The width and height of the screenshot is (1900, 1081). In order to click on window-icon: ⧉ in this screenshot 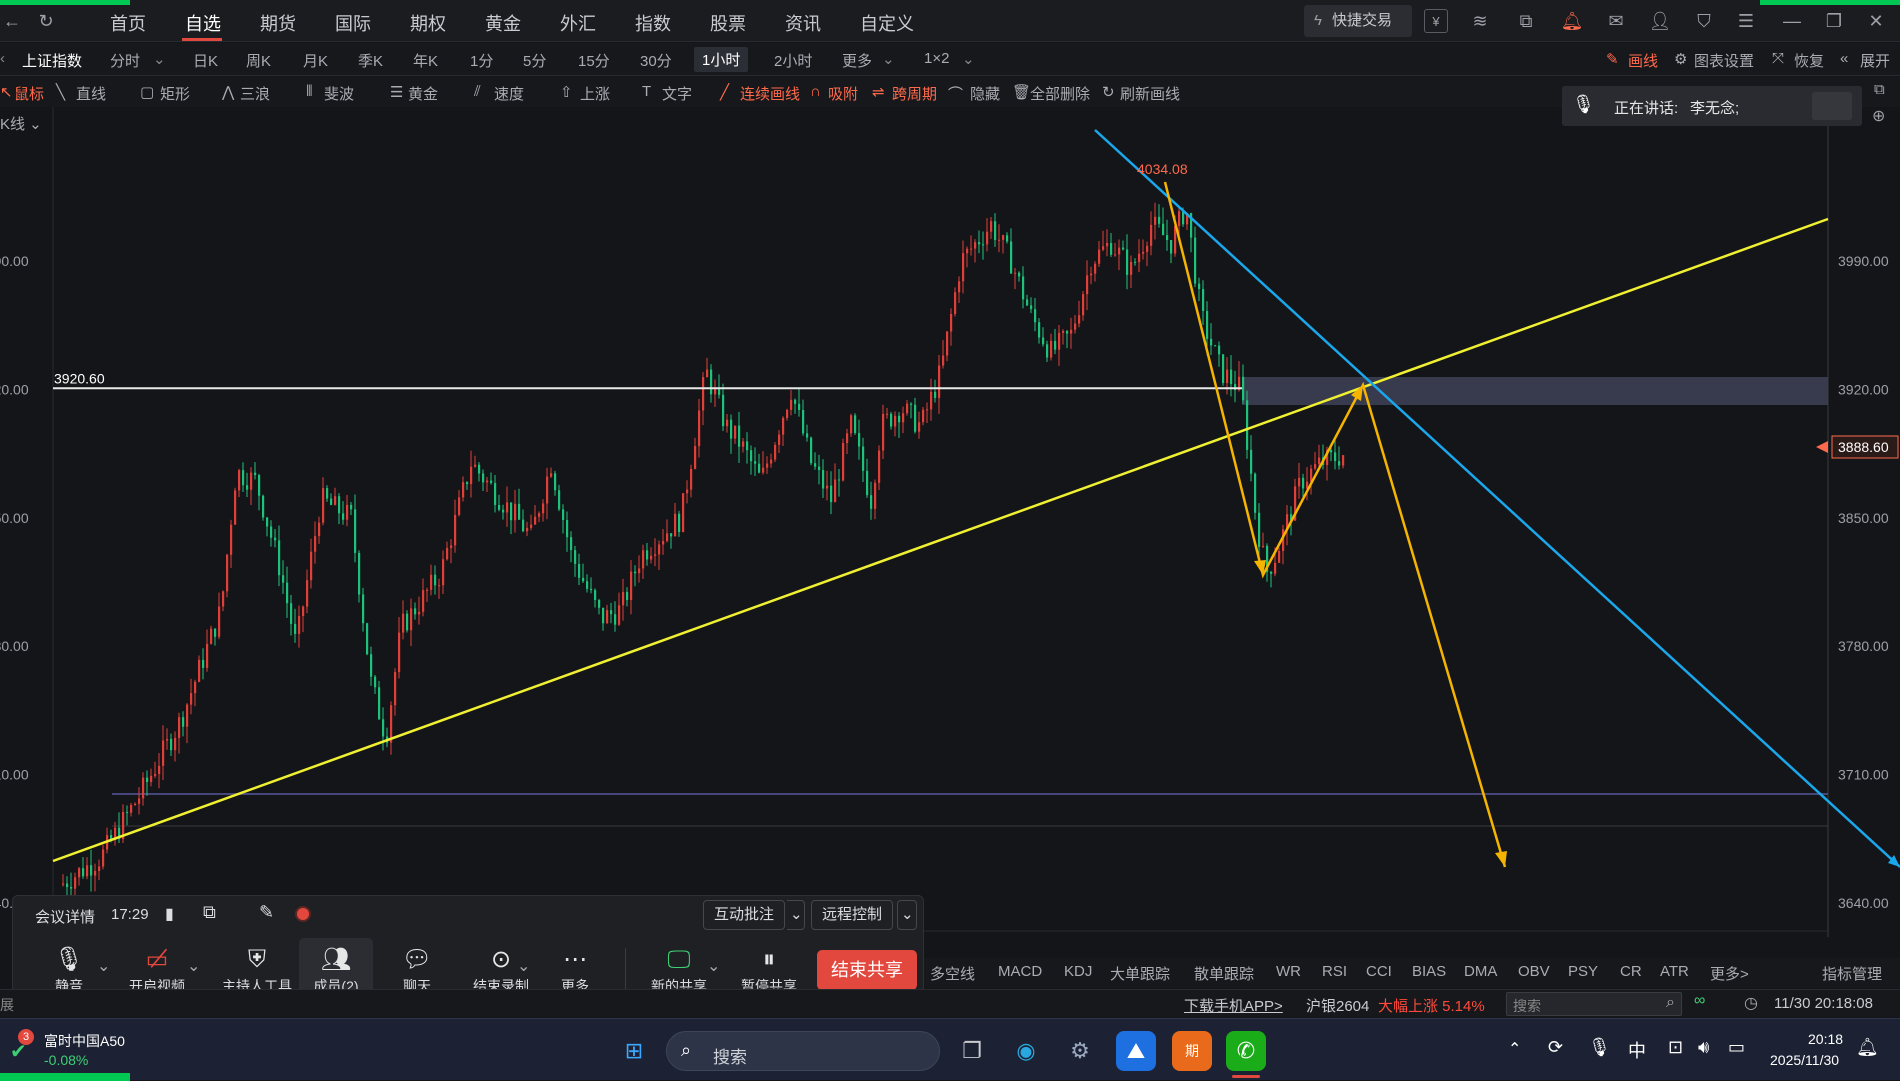, I will do `click(1526, 21)`.